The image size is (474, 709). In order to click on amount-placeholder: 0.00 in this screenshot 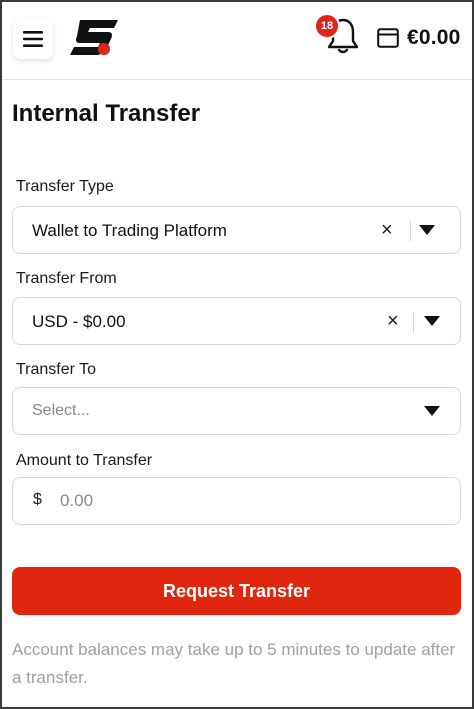, I will do `click(77, 500)`.